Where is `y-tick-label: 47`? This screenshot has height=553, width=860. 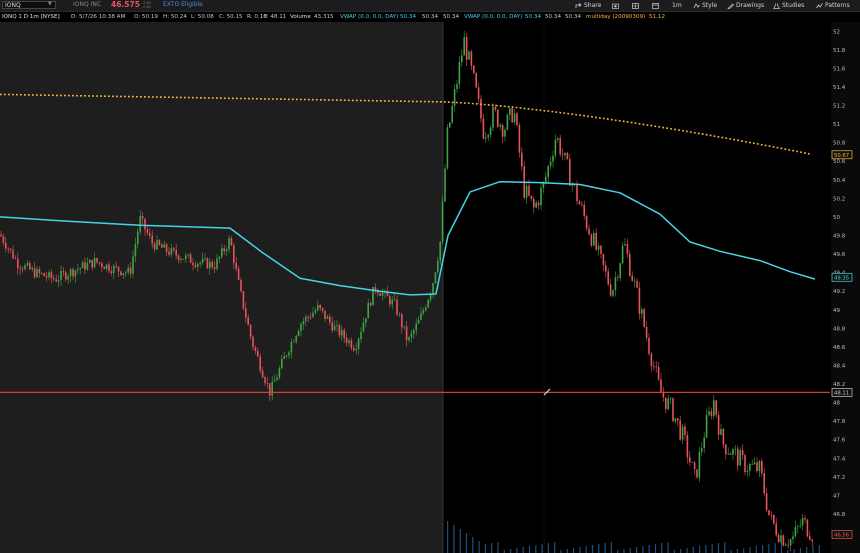 y-tick-label: 47 is located at coordinates (836, 496).